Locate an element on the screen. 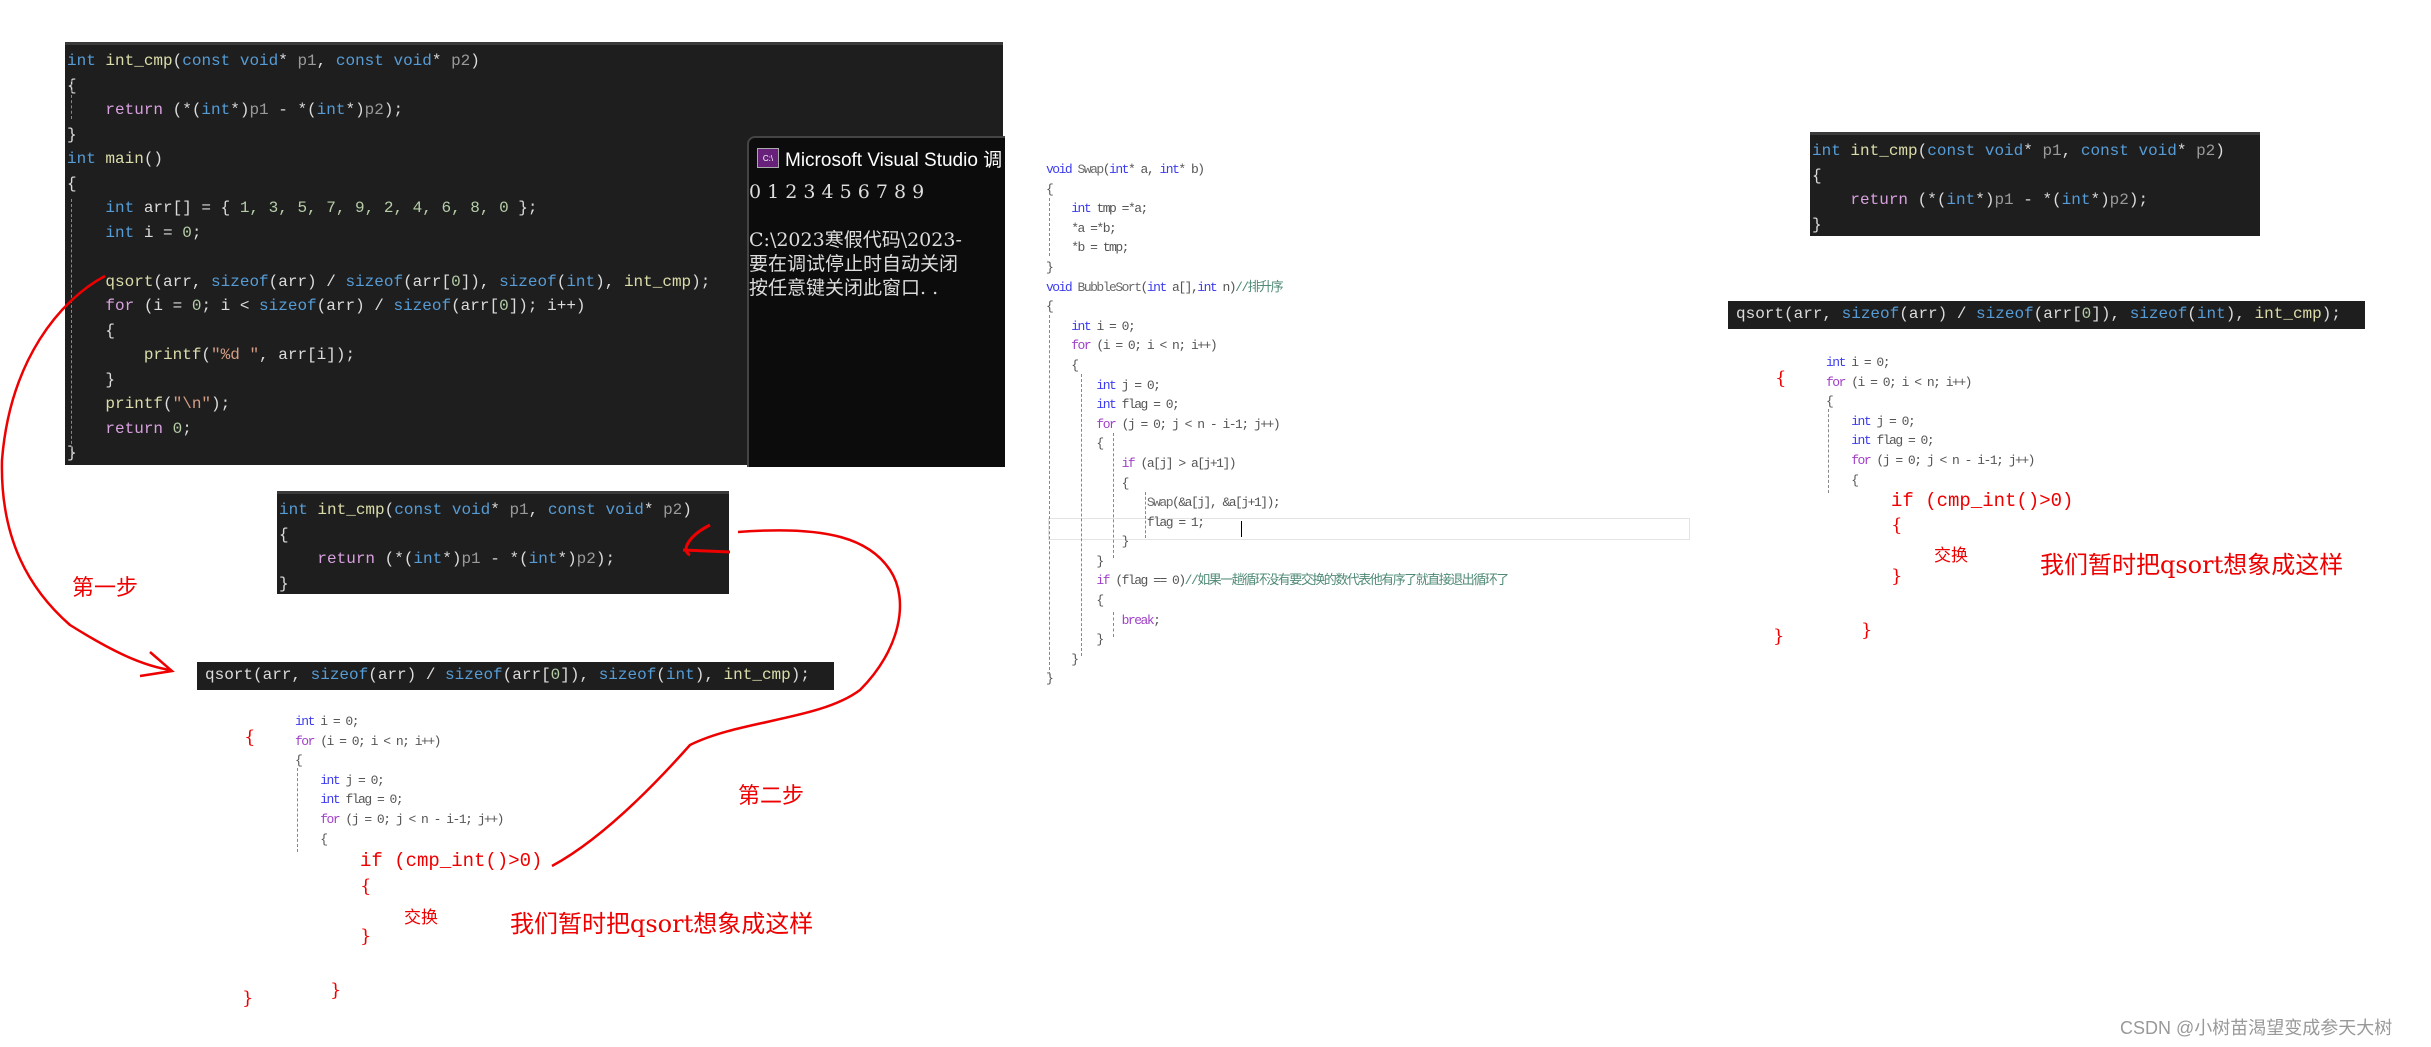  step1-arrow is located at coordinates (85, 473).